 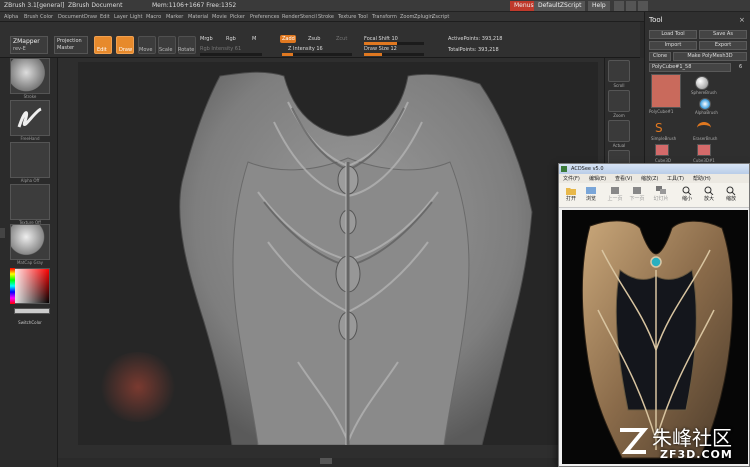 I want to click on acdsee-prev-button: 上一页, so click(x=615, y=196).